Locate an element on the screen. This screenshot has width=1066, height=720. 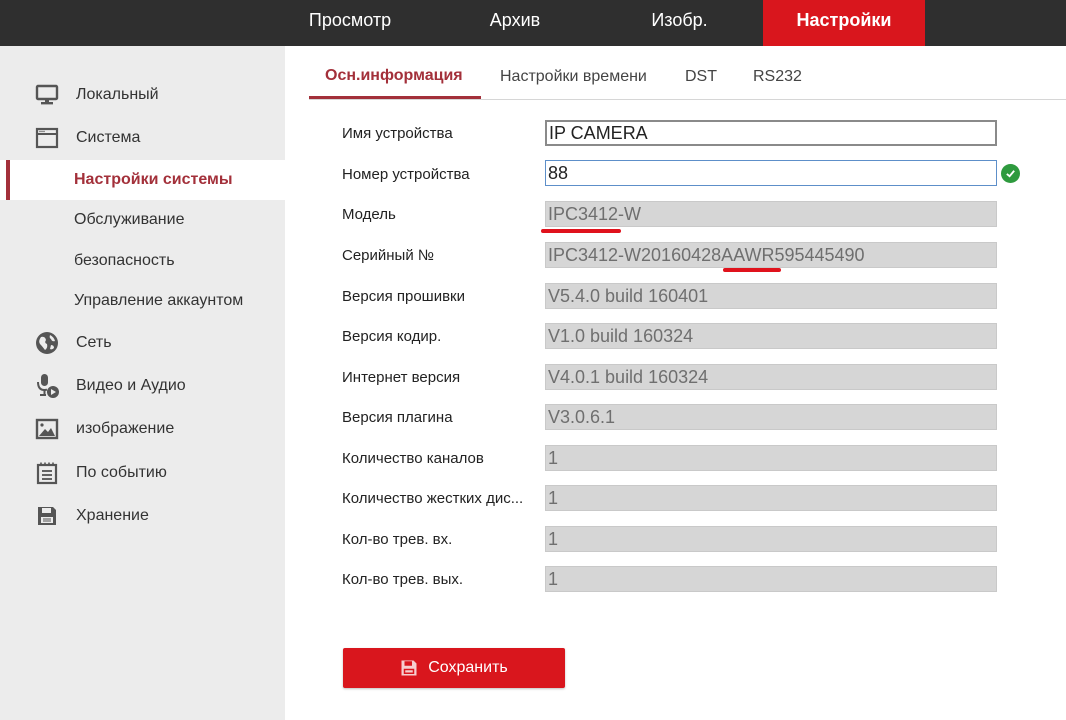
sidebar-item-storage: Хранение is located at coordinates (142, 516).